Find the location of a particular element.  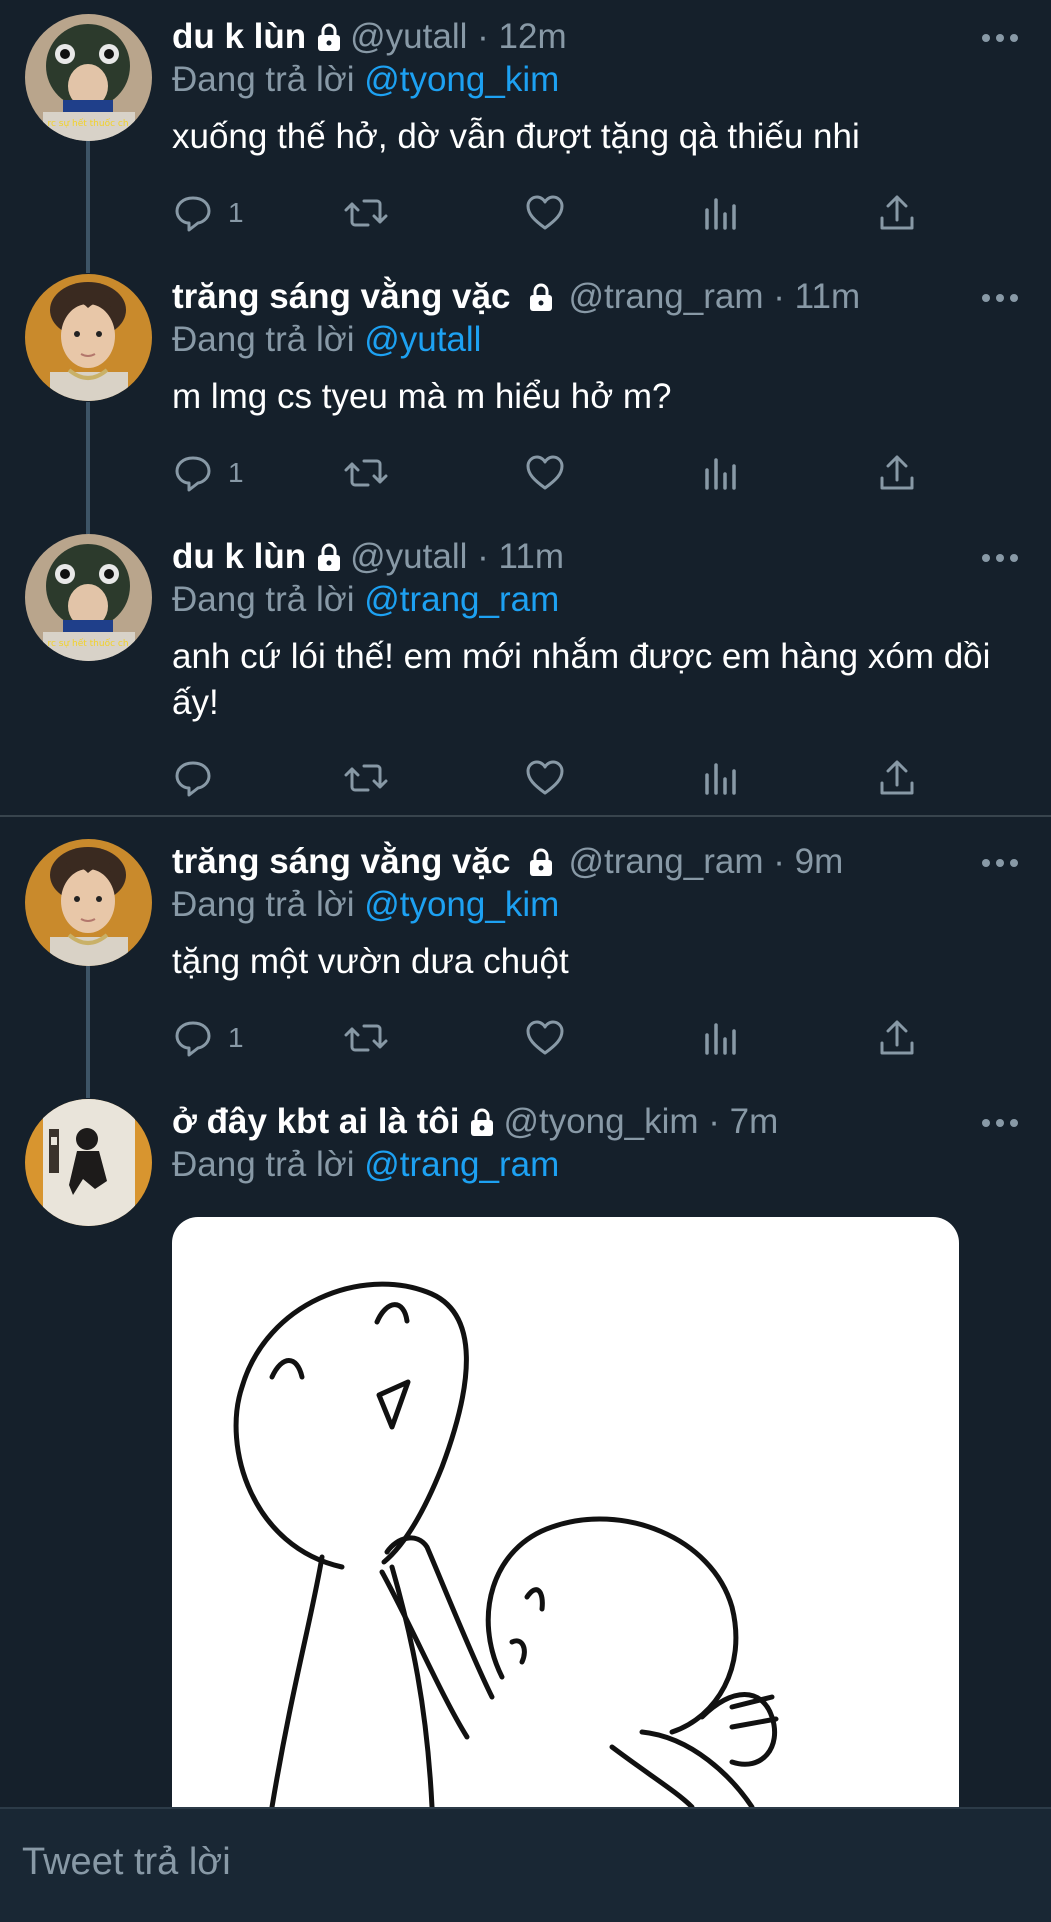

sketch-drawing is located at coordinates (506, 1544).